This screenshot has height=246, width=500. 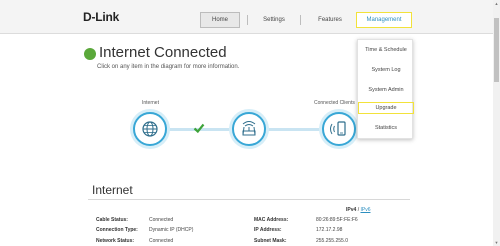 What do you see at coordinates (90, 54) in the screenshot?
I see `status-indicator` at bounding box center [90, 54].